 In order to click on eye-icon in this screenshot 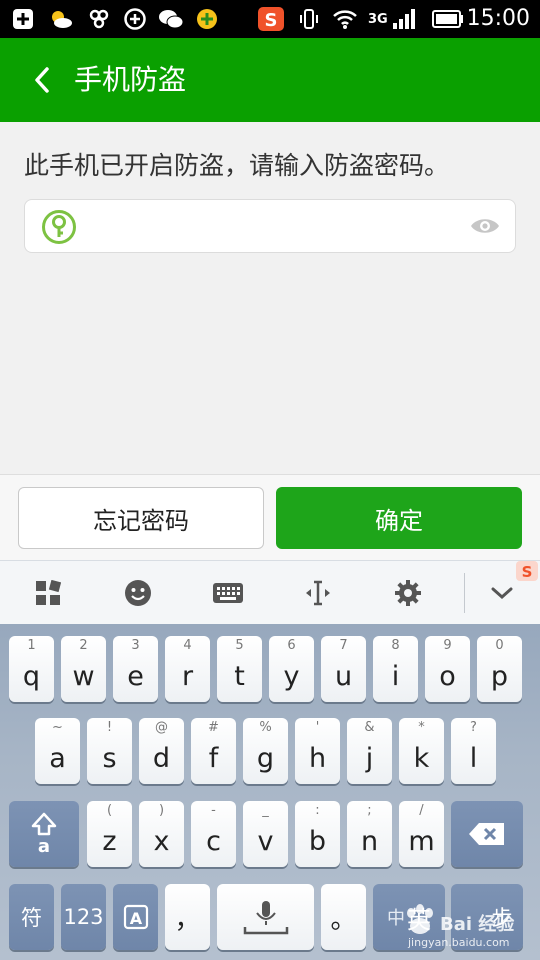, I will do `click(485, 226)`.